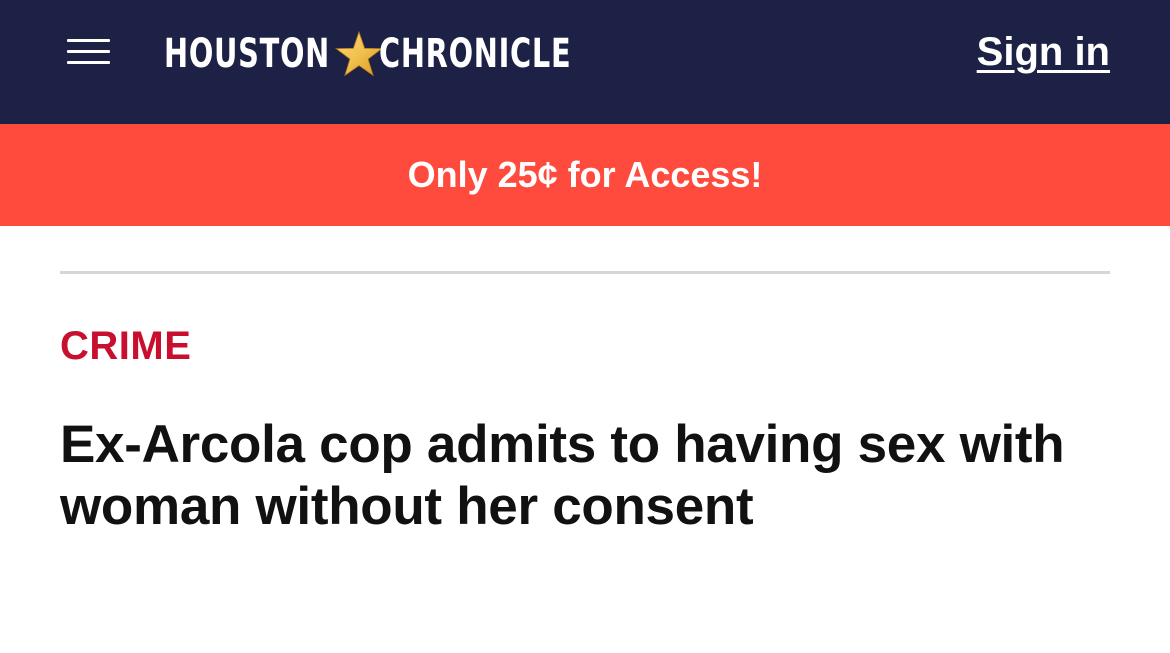 The image size is (1170, 653). I want to click on star-icon, so click(358, 53).